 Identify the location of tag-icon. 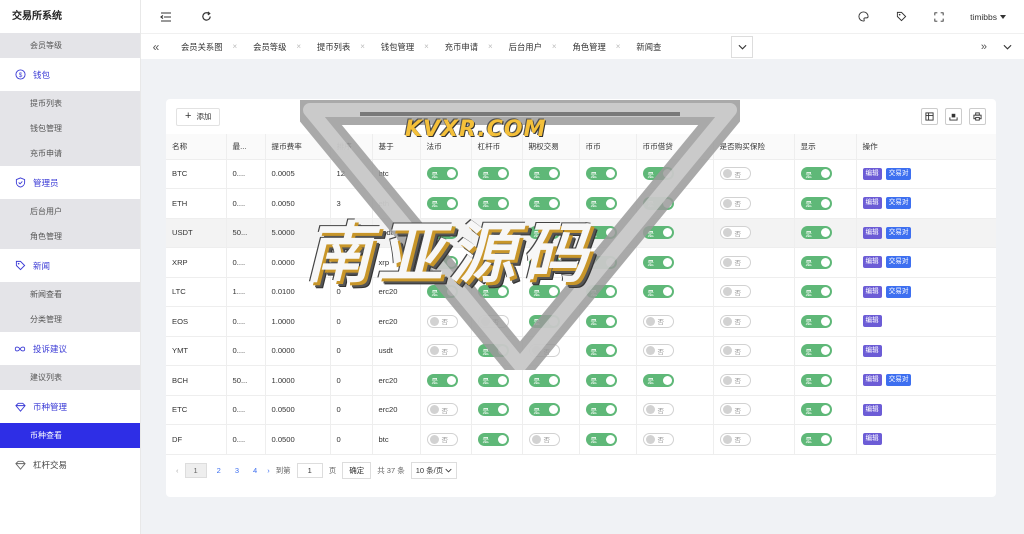
(901, 17).